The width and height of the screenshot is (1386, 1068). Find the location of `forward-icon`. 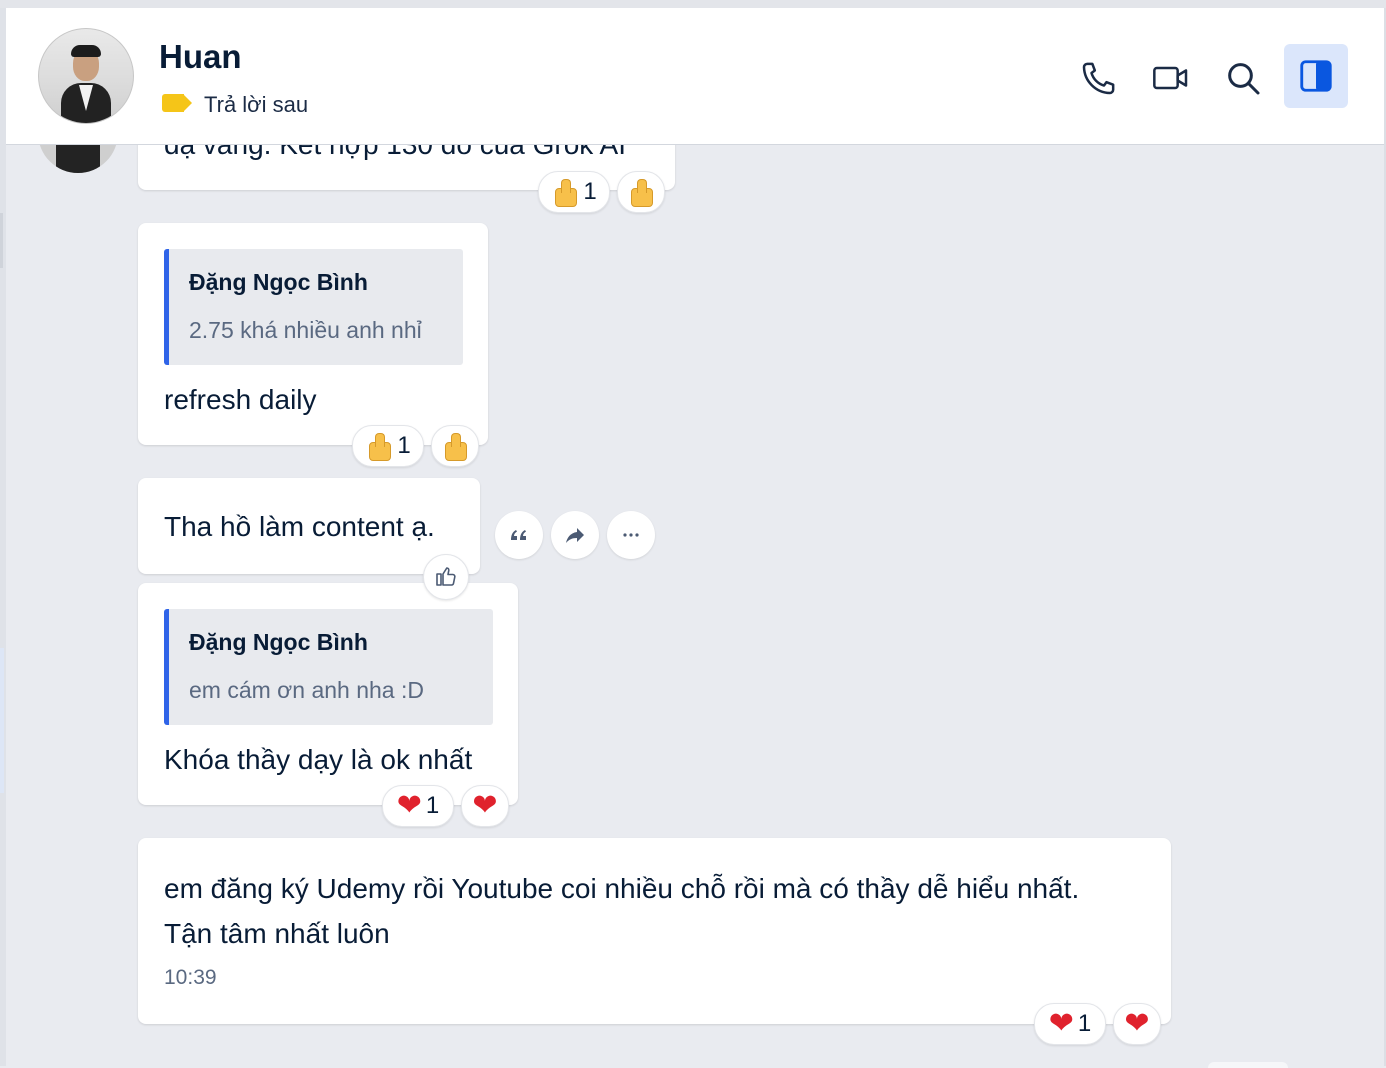

forward-icon is located at coordinates (575, 535).